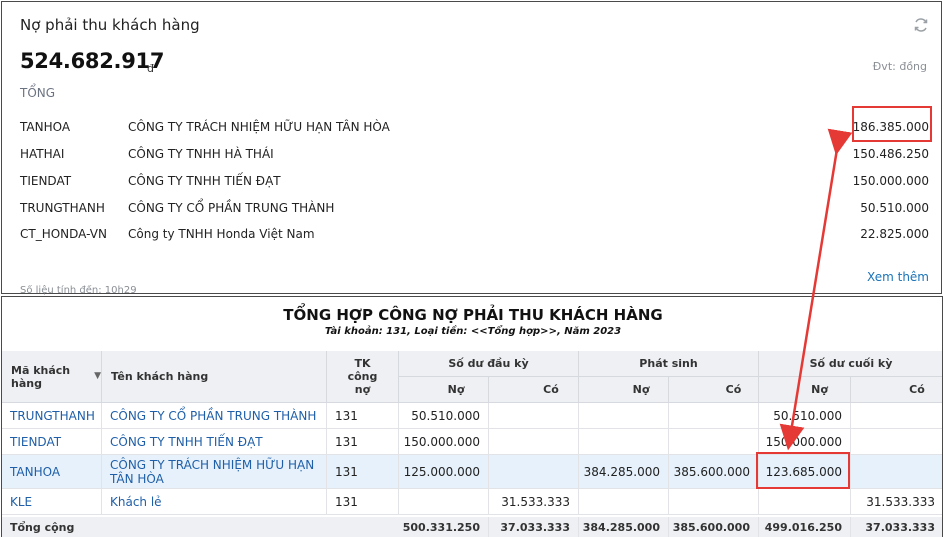 This screenshot has height=537, width=945. I want to click on cell-customer-name: CÔNG TY TNHH TIẾN ĐẠT, so click(214, 442).